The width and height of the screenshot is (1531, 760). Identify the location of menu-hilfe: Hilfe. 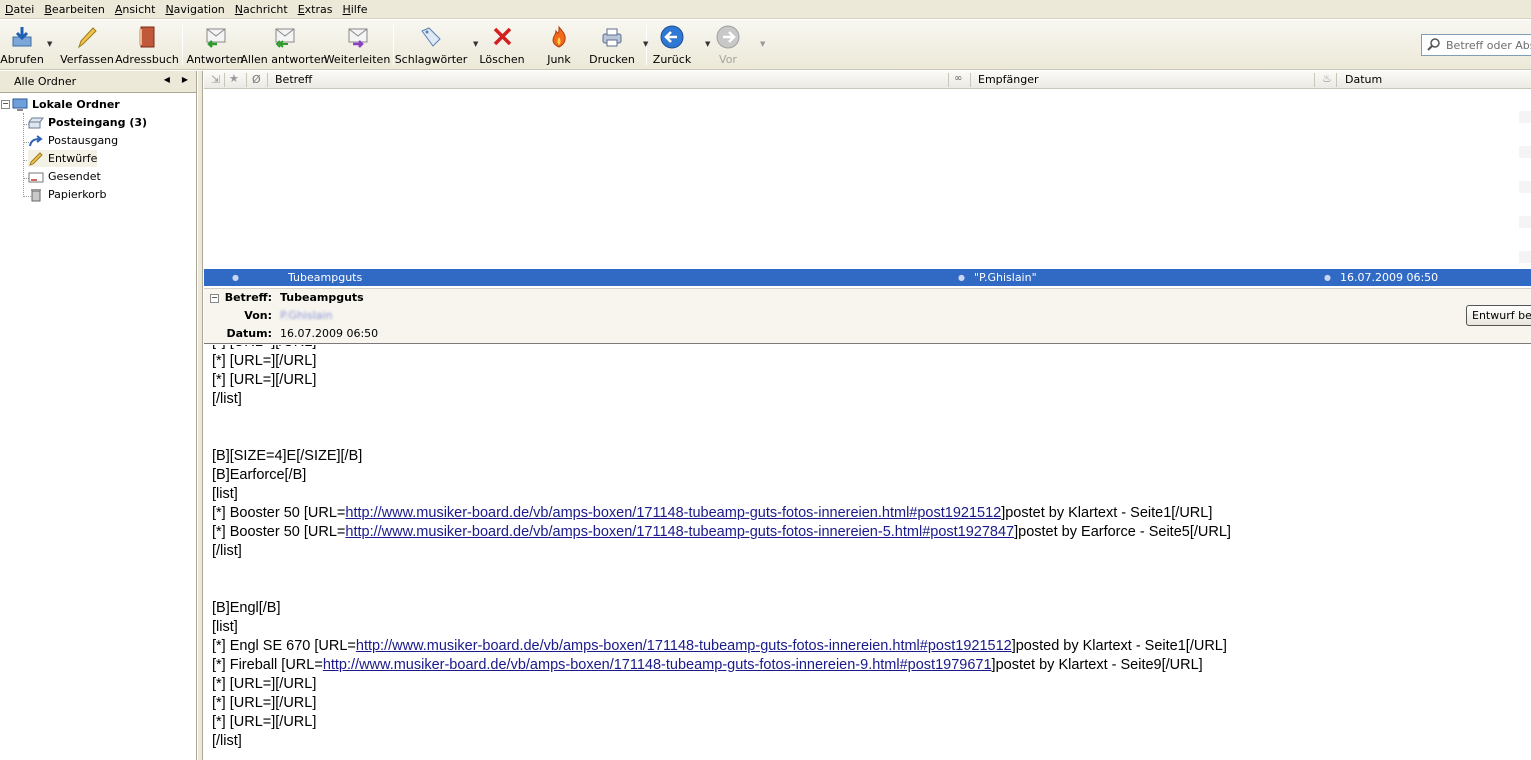
(354, 9).